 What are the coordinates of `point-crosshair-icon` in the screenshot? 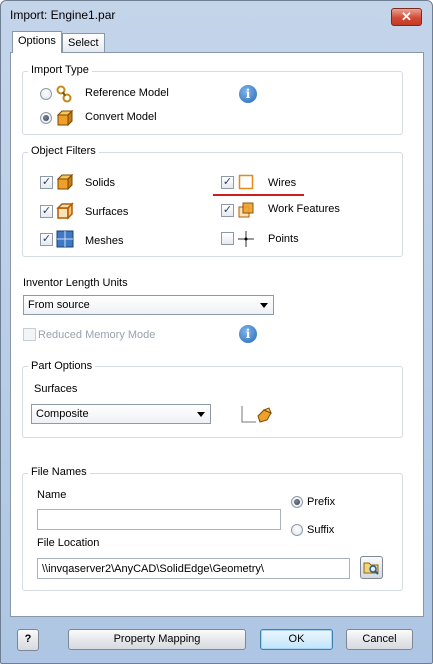 It's located at (246, 239).